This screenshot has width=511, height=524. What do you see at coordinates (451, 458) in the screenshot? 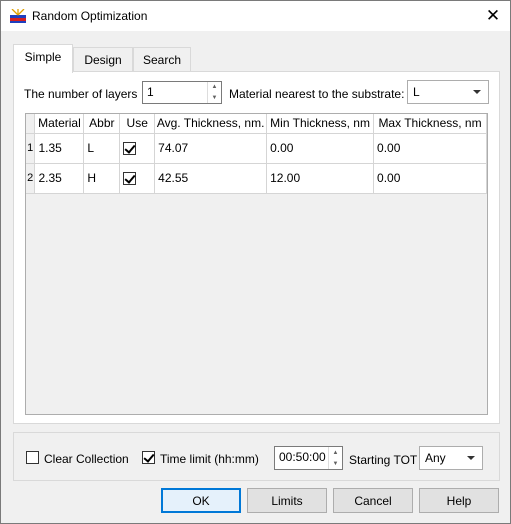
I see `starting-tot-select: Any` at bounding box center [451, 458].